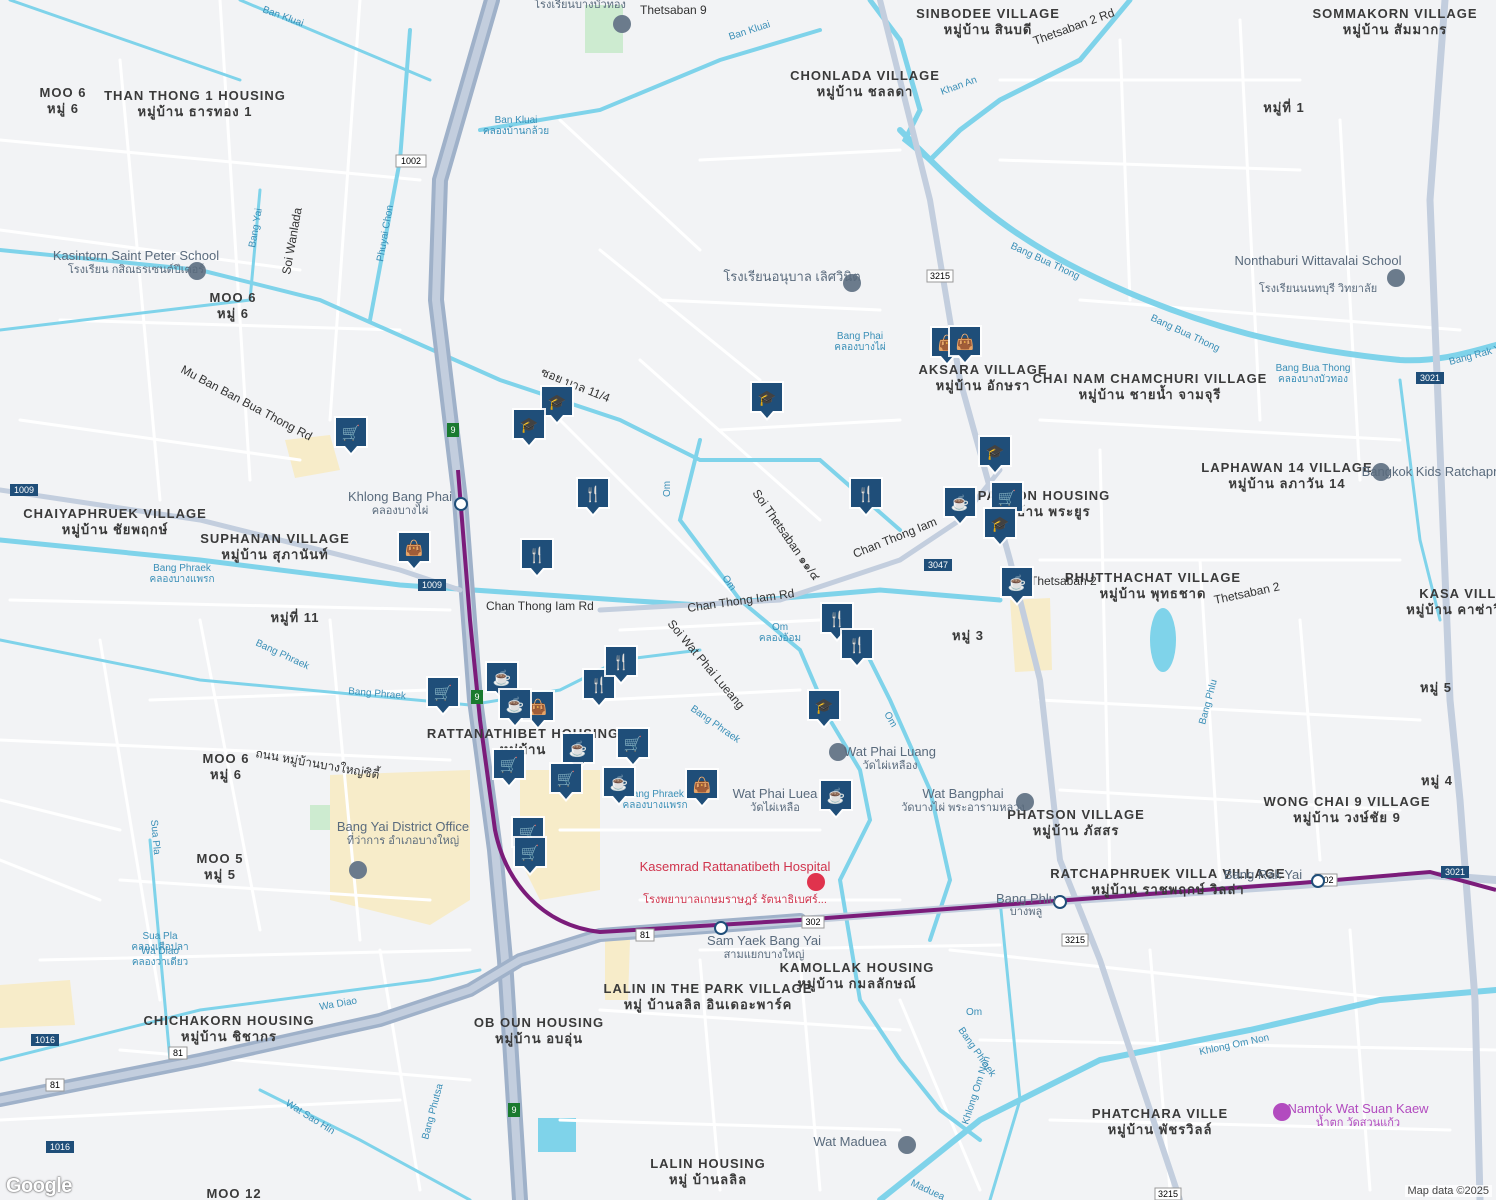  I want to click on svg-text: หมู่บ้าน ชายน้ำ จามจุรี, so click(1150, 393).